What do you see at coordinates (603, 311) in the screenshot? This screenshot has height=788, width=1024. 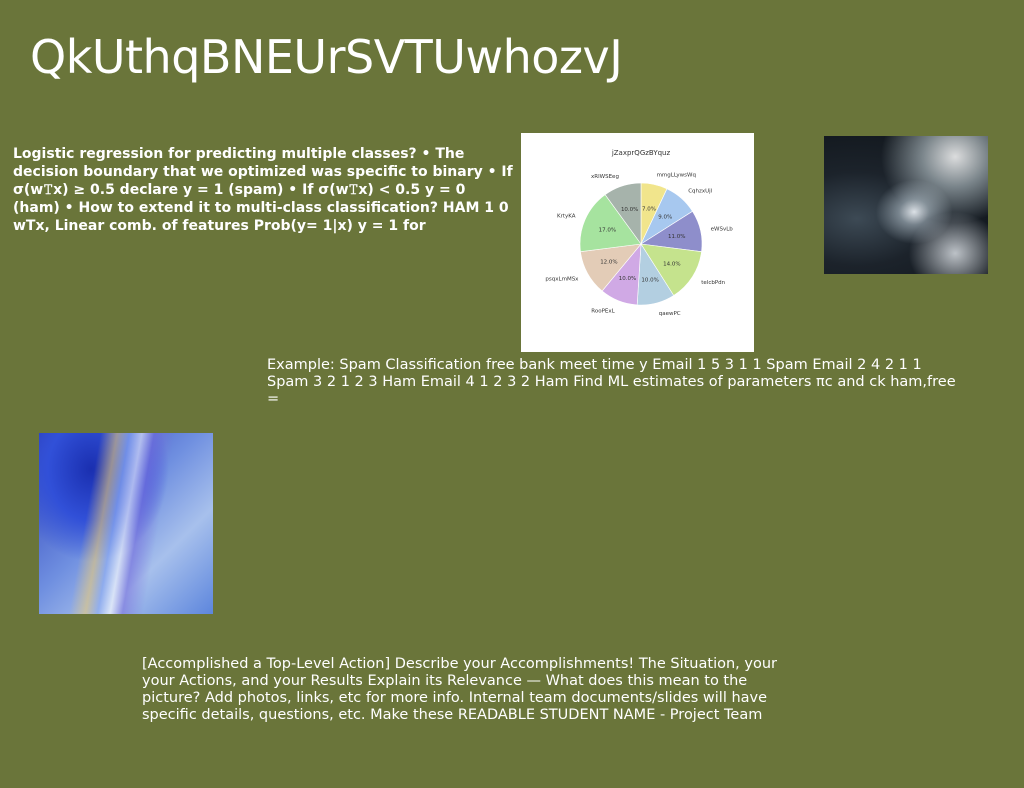 I see `pie-category-label: RooPExL` at bounding box center [603, 311].